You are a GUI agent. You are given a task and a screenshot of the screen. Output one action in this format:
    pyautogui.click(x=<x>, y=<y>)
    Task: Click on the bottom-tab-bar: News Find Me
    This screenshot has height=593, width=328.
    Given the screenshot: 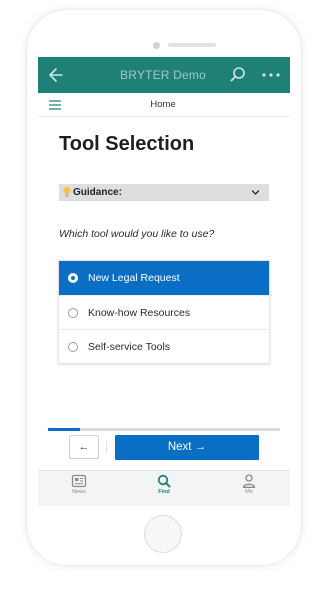 What is the action you would take?
    pyautogui.click(x=164, y=488)
    